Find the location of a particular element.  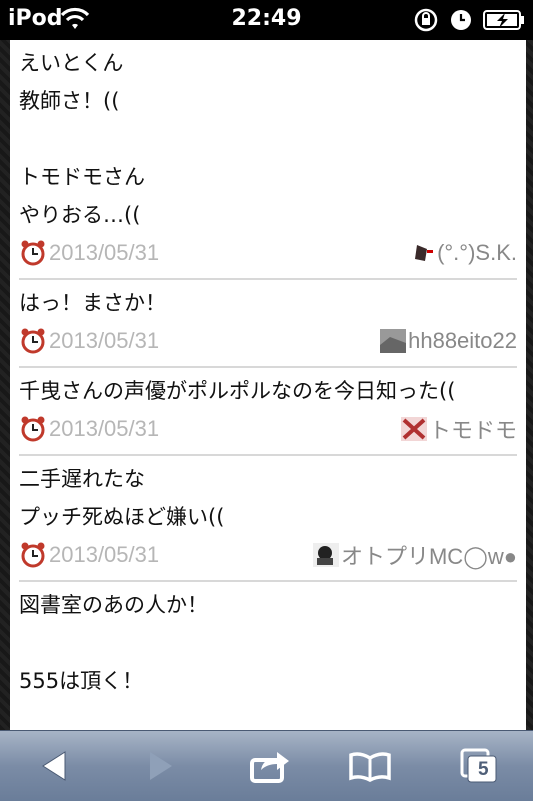

comment-item: 千曳さんの声優がポルポルなのを今日知った(( 2013/05/31 トモドモ is located at coordinates (268, 412).